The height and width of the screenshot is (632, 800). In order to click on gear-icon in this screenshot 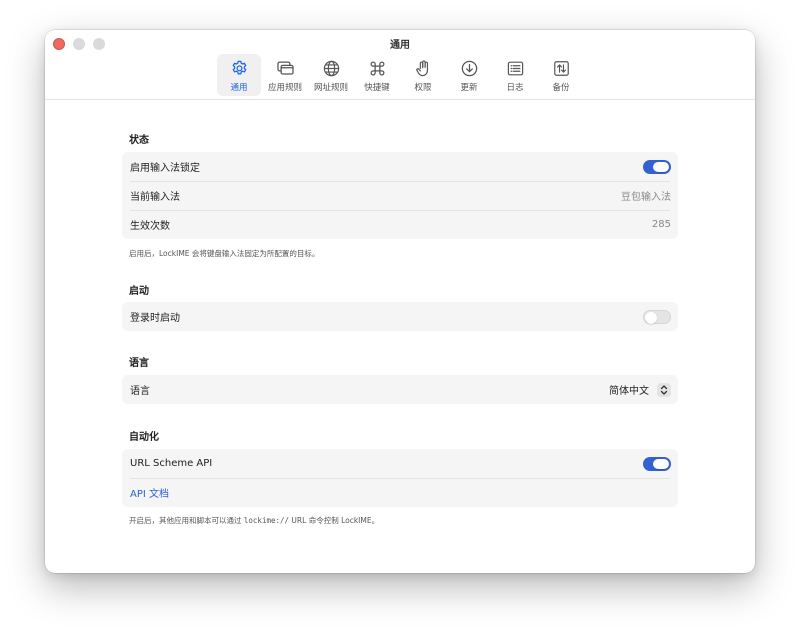, I will do `click(239, 67)`.